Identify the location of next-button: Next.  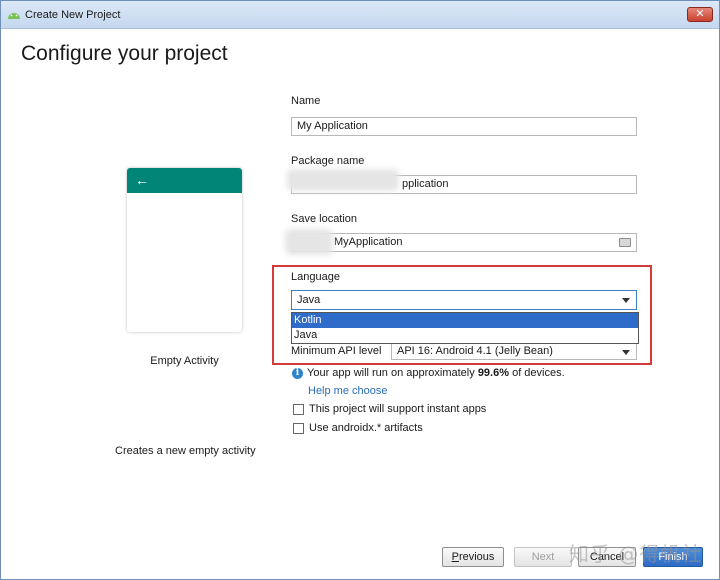
(543, 557).